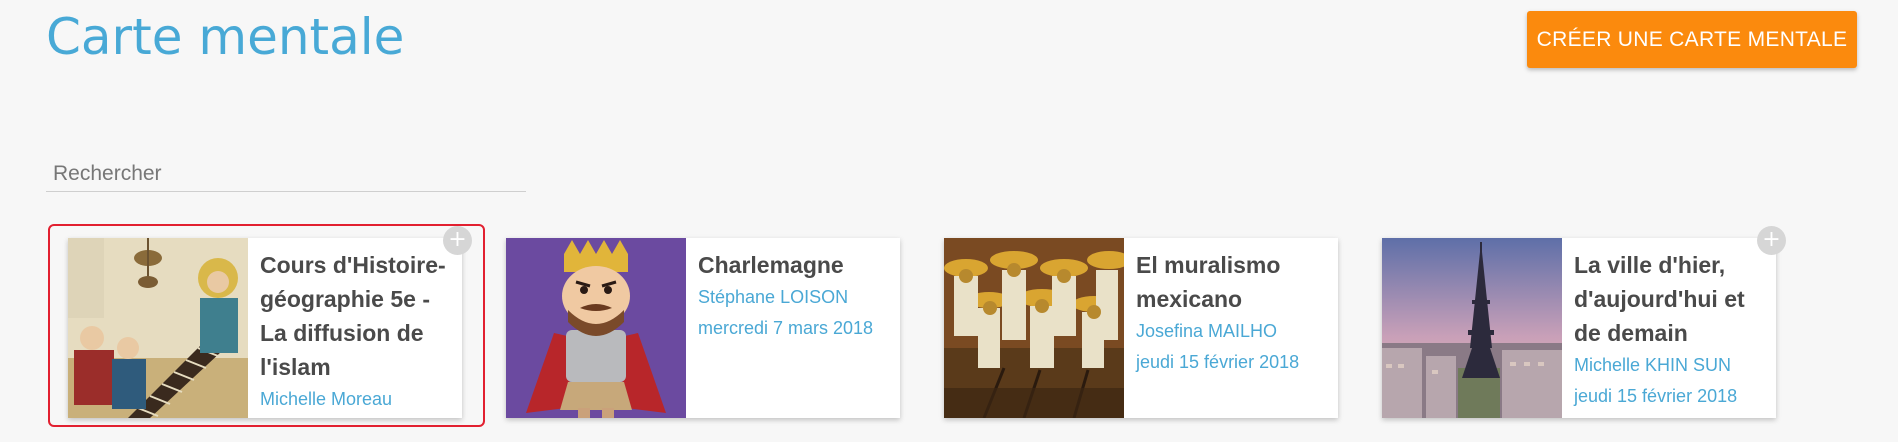  I want to click on charlemagne-image, so click(596, 328).